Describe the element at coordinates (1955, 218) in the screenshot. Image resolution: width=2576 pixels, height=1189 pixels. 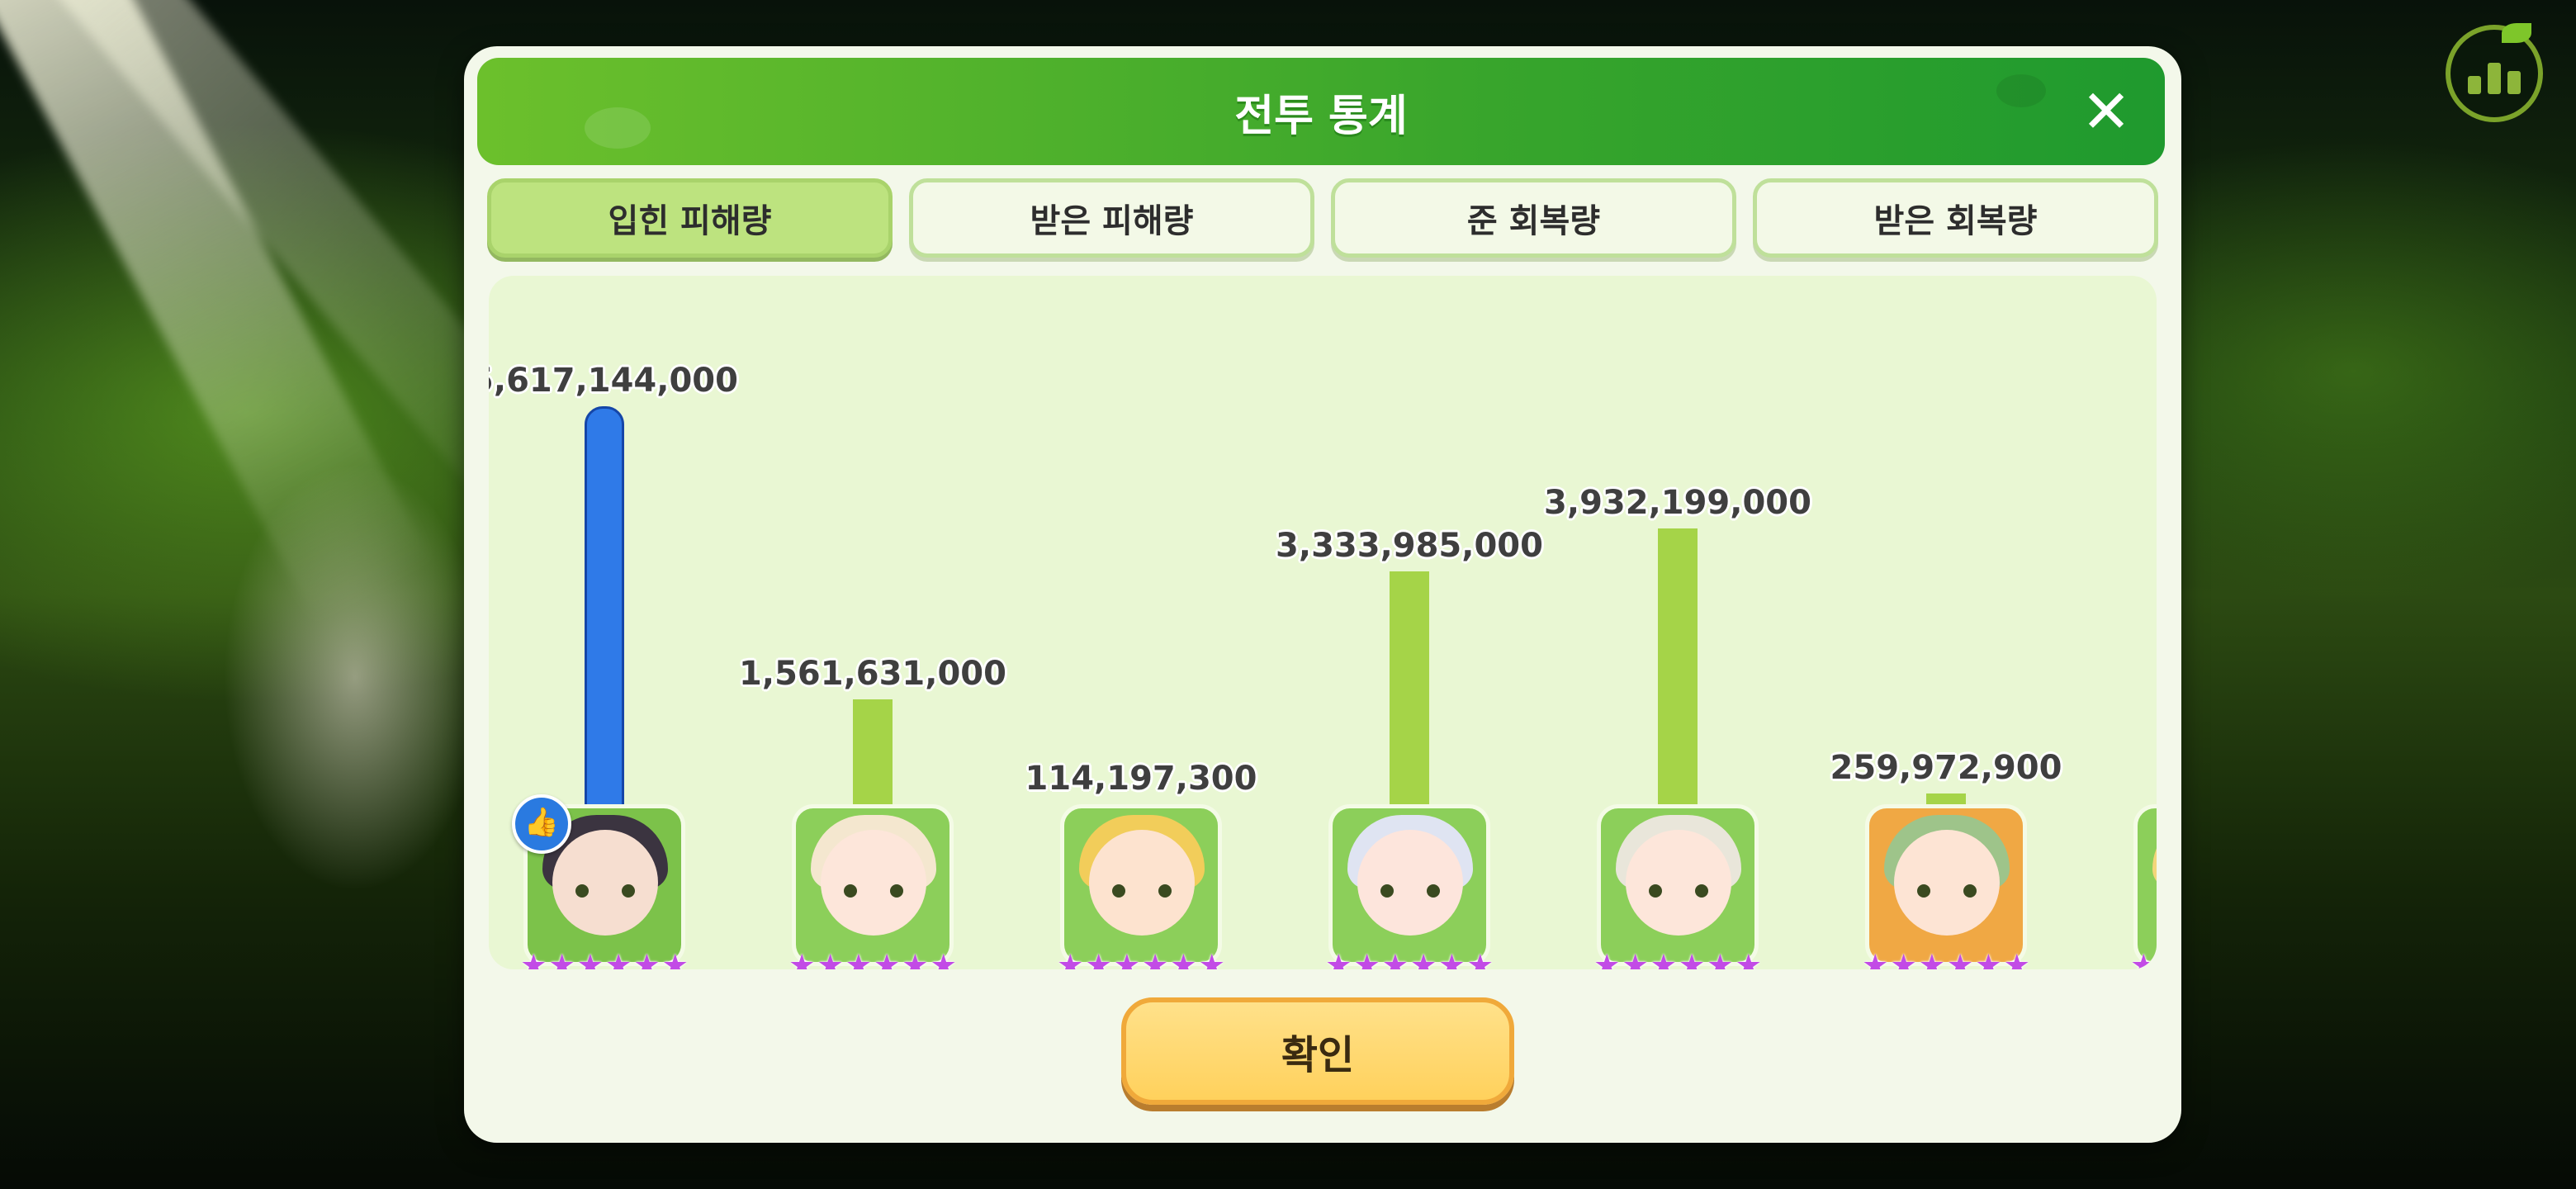
I see `tab-healing-received: 받은 회복량` at that location.